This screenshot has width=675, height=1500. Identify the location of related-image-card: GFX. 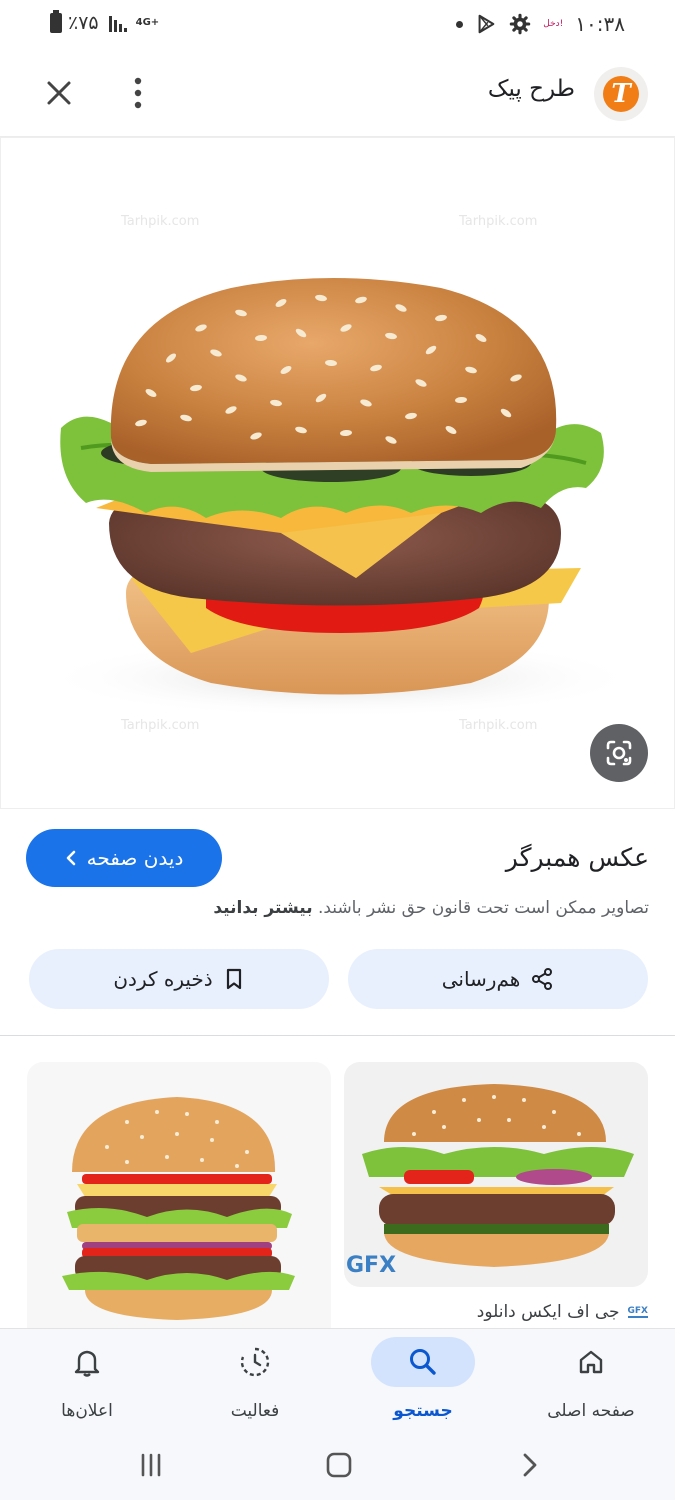
(496, 1174).